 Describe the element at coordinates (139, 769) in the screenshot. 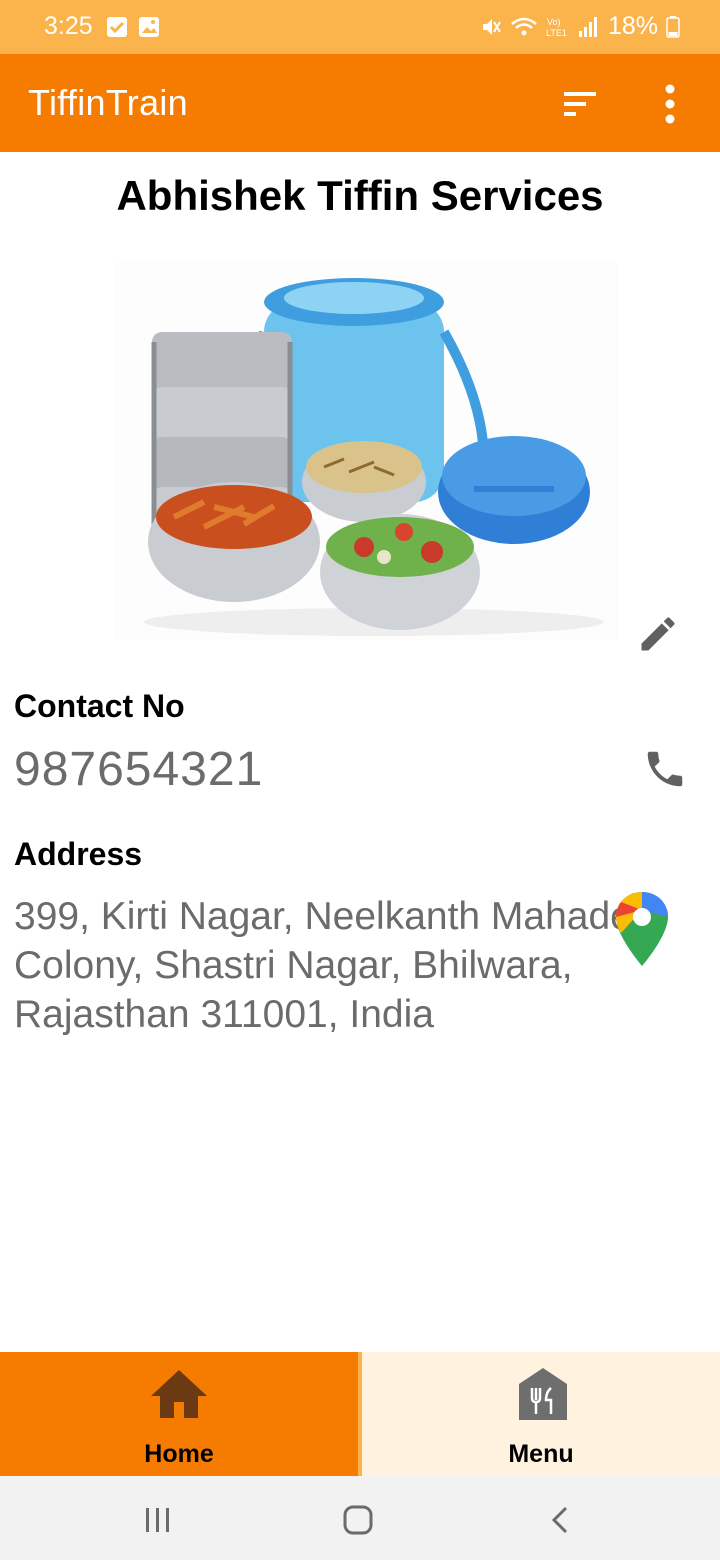

I see `contact-number: 987654321` at that location.